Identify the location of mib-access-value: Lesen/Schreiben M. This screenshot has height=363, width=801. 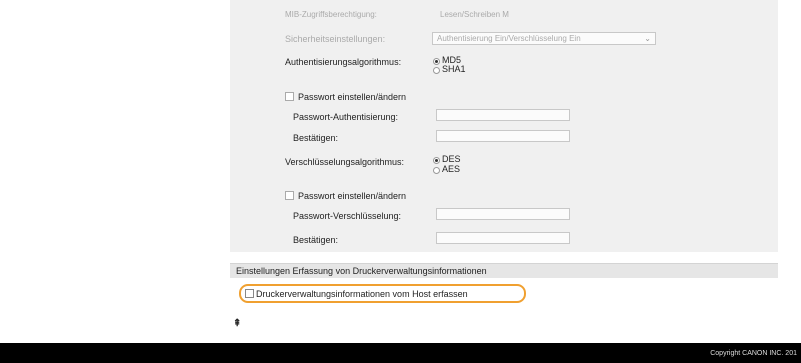
(474, 14).